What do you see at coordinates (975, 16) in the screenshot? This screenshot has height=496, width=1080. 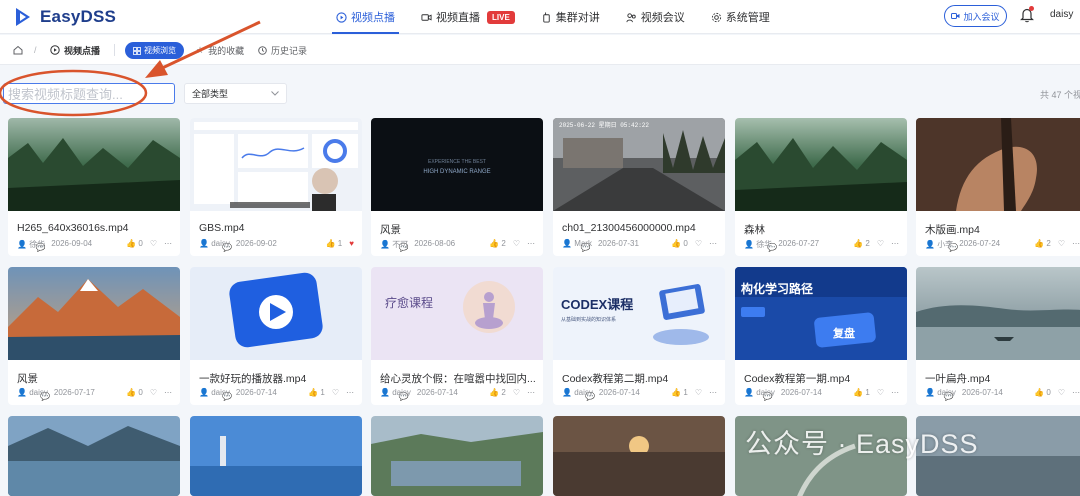 I see `join-meeting-button: 加入会议` at bounding box center [975, 16].